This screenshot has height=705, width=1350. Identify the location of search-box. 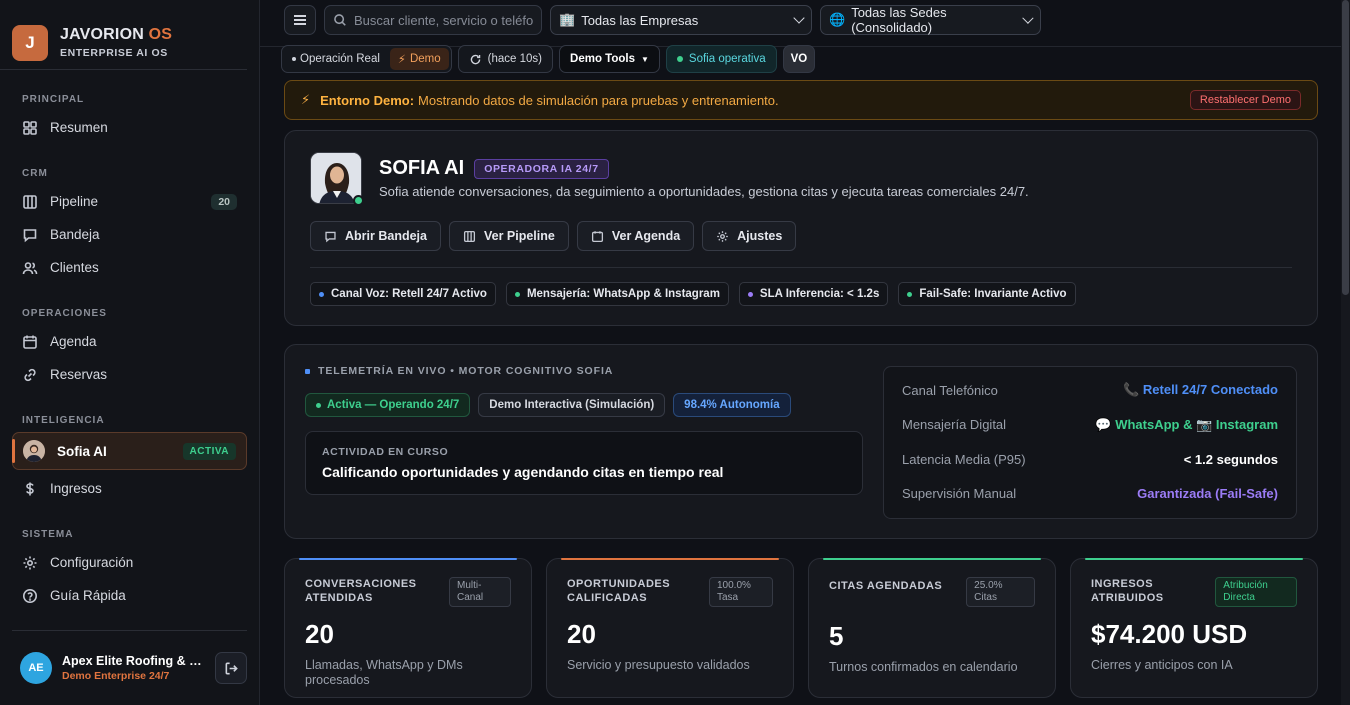
(433, 20).